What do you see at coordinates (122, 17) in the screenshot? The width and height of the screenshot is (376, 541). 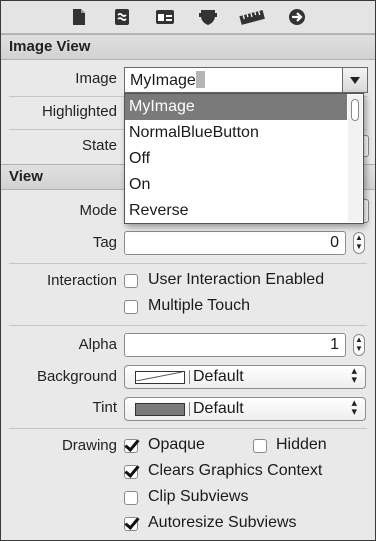 I see `quick-help-icon` at bounding box center [122, 17].